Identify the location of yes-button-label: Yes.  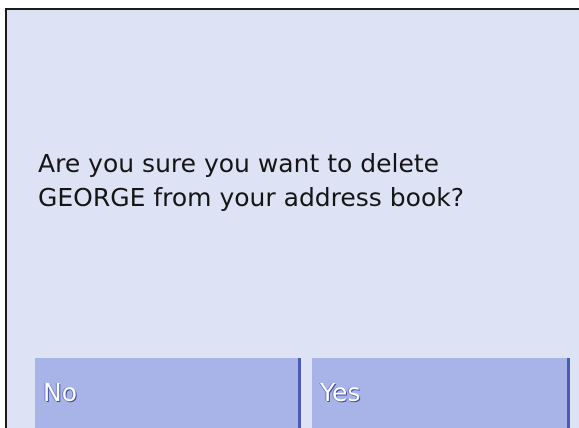
(340, 392).